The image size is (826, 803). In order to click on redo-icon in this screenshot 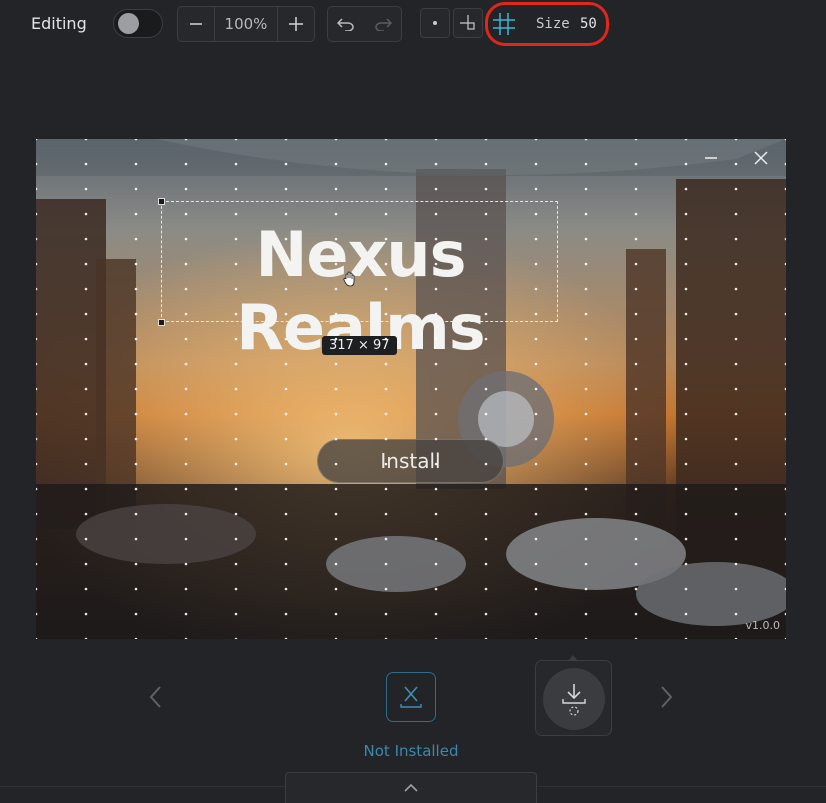, I will do `click(383, 24)`.